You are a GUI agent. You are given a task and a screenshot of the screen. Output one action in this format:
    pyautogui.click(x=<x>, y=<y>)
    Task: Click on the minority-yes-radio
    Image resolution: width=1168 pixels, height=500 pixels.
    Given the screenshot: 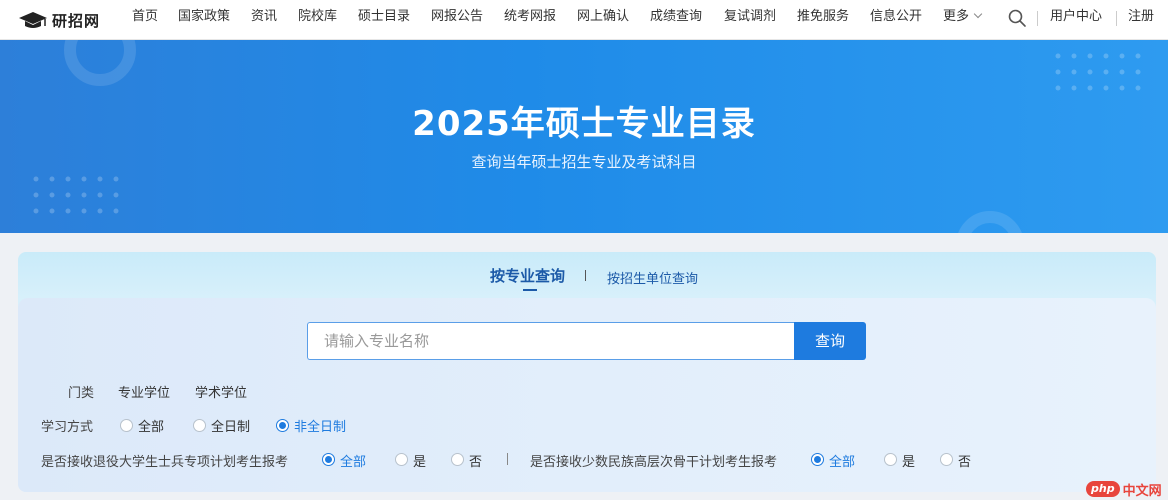 What is the action you would take?
    pyautogui.click(x=890, y=459)
    